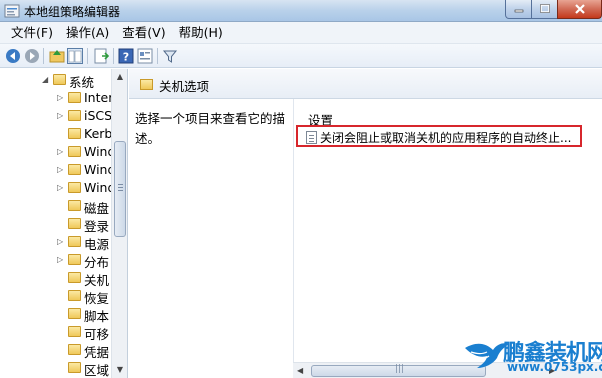 The height and width of the screenshot is (378, 602). What do you see at coordinates (99, 97) in the screenshot?
I see `tree-item-label: Inter` at bounding box center [99, 97].